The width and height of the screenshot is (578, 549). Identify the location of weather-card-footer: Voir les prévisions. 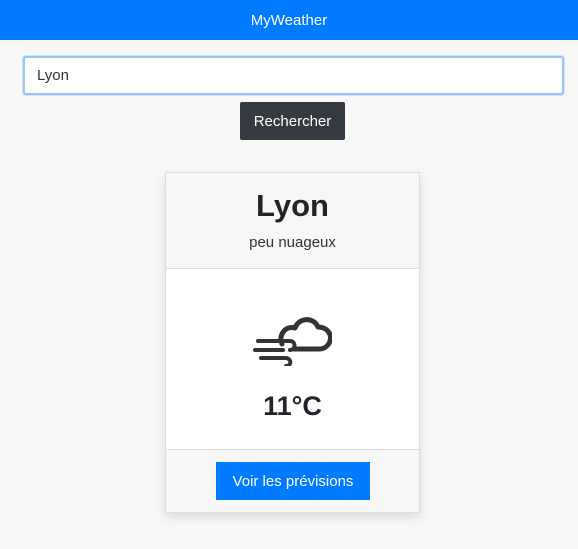
(292, 481).